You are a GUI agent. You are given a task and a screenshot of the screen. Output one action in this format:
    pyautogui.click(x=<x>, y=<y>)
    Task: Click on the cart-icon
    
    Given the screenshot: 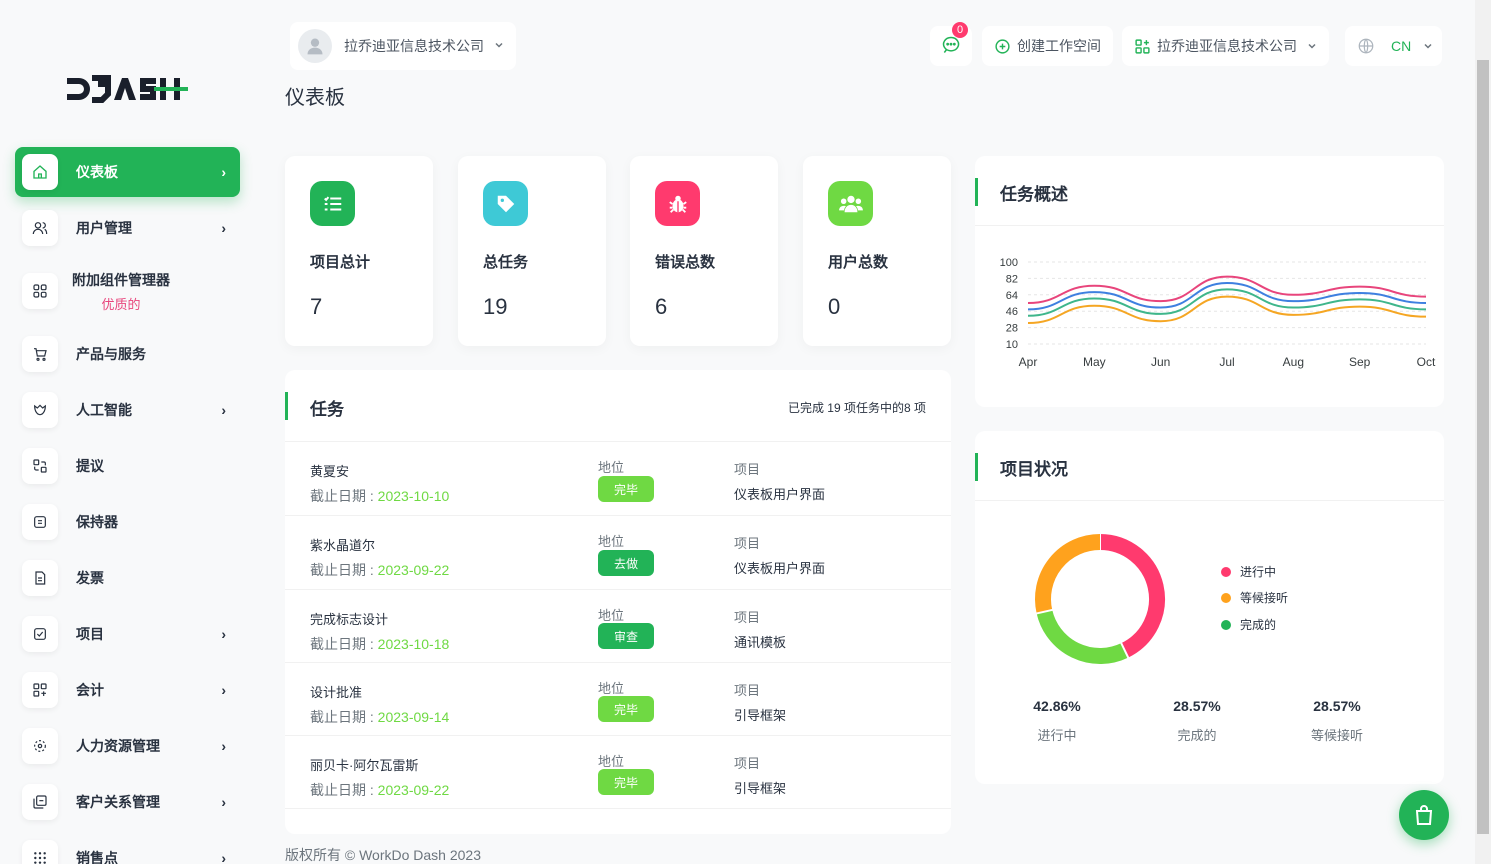 What is the action you would take?
    pyautogui.click(x=40, y=354)
    